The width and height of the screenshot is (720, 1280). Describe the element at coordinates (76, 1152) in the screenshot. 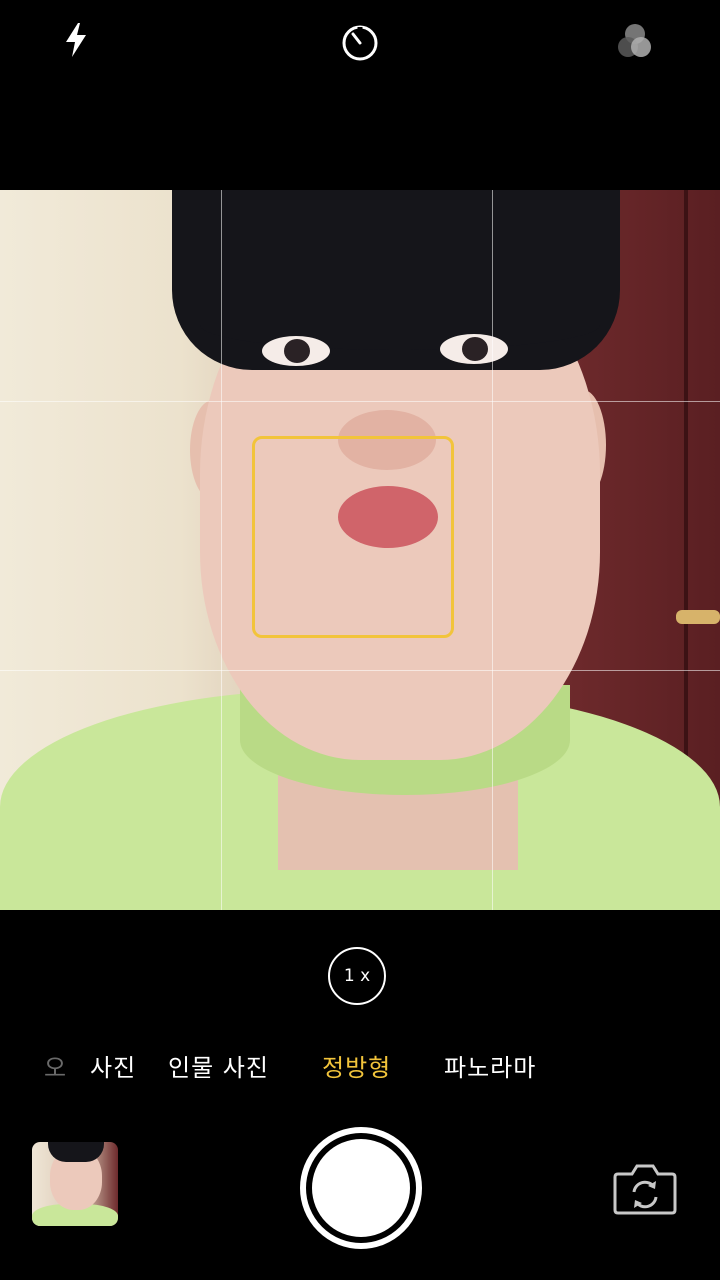

I see `thumbnail-hair` at that location.